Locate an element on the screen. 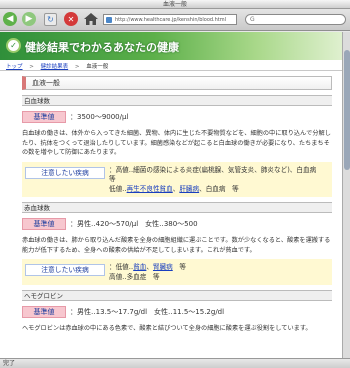  vertical-scrollbar is located at coordinates (346, 195).